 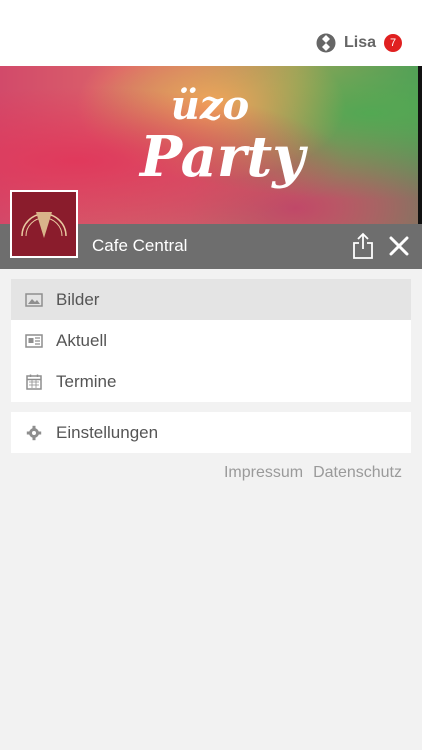 I want to click on banner-logo: üzo Party, so click(x=222, y=136).